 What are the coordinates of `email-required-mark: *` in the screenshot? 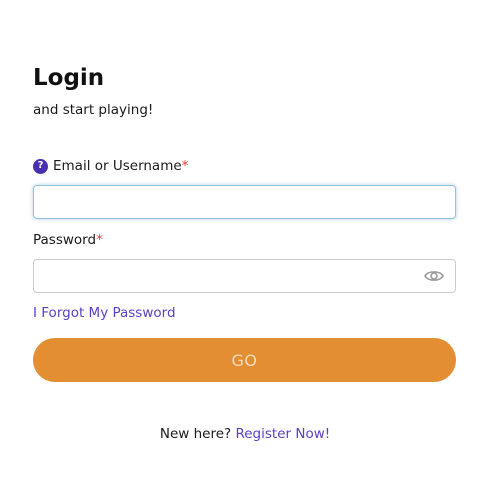 It's located at (185, 166).